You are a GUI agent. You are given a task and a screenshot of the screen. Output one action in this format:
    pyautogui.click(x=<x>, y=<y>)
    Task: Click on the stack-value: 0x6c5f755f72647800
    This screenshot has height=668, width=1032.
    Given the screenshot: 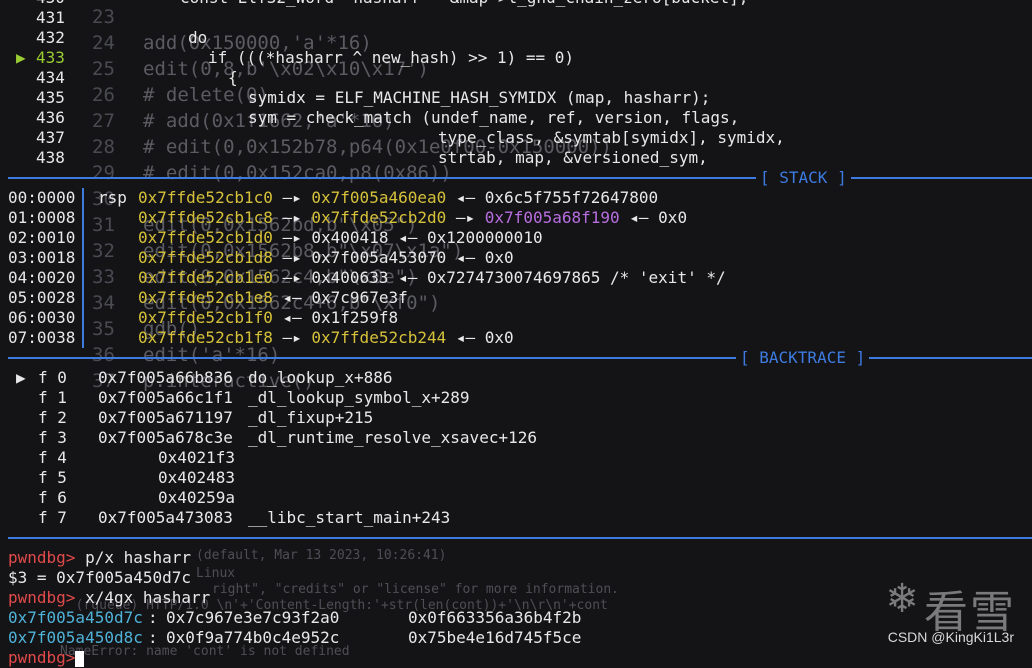 What is the action you would take?
    pyautogui.click(x=571, y=197)
    